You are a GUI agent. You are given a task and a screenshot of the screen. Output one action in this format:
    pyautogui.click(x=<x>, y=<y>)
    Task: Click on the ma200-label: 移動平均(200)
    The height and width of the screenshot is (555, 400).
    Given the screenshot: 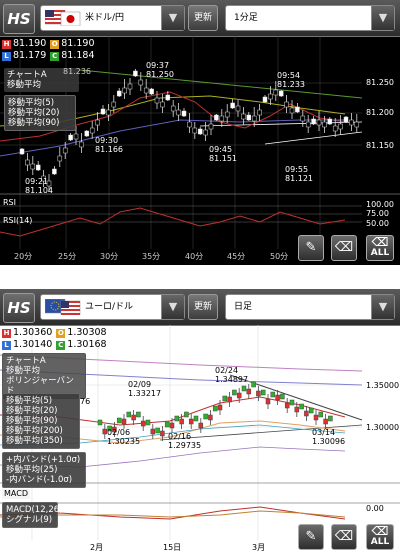 What is the action you would take?
    pyautogui.click(x=34, y=431)
    